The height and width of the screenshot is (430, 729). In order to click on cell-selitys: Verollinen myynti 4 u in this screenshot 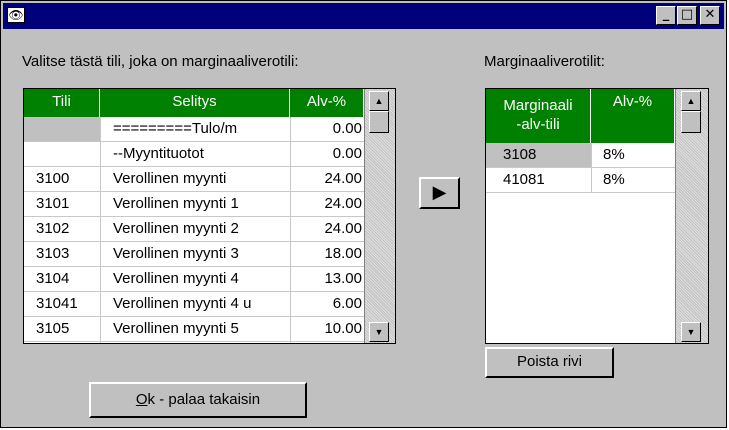, I will do `click(195, 304)`.